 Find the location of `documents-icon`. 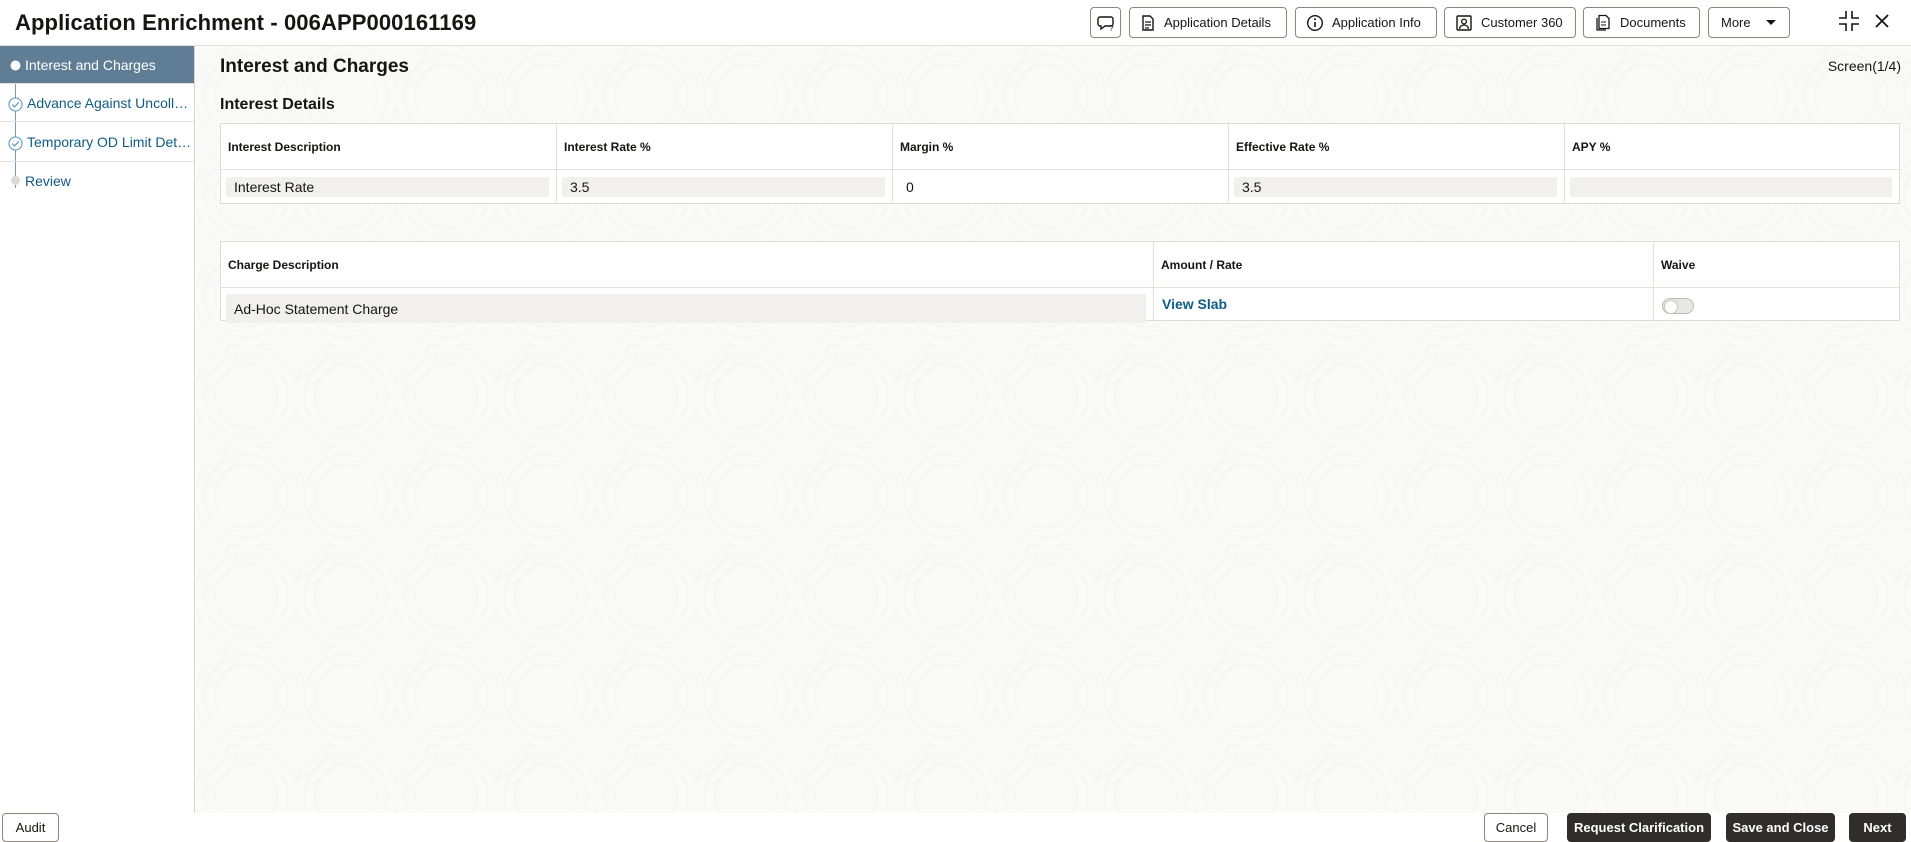

documents-icon is located at coordinates (1603, 22).